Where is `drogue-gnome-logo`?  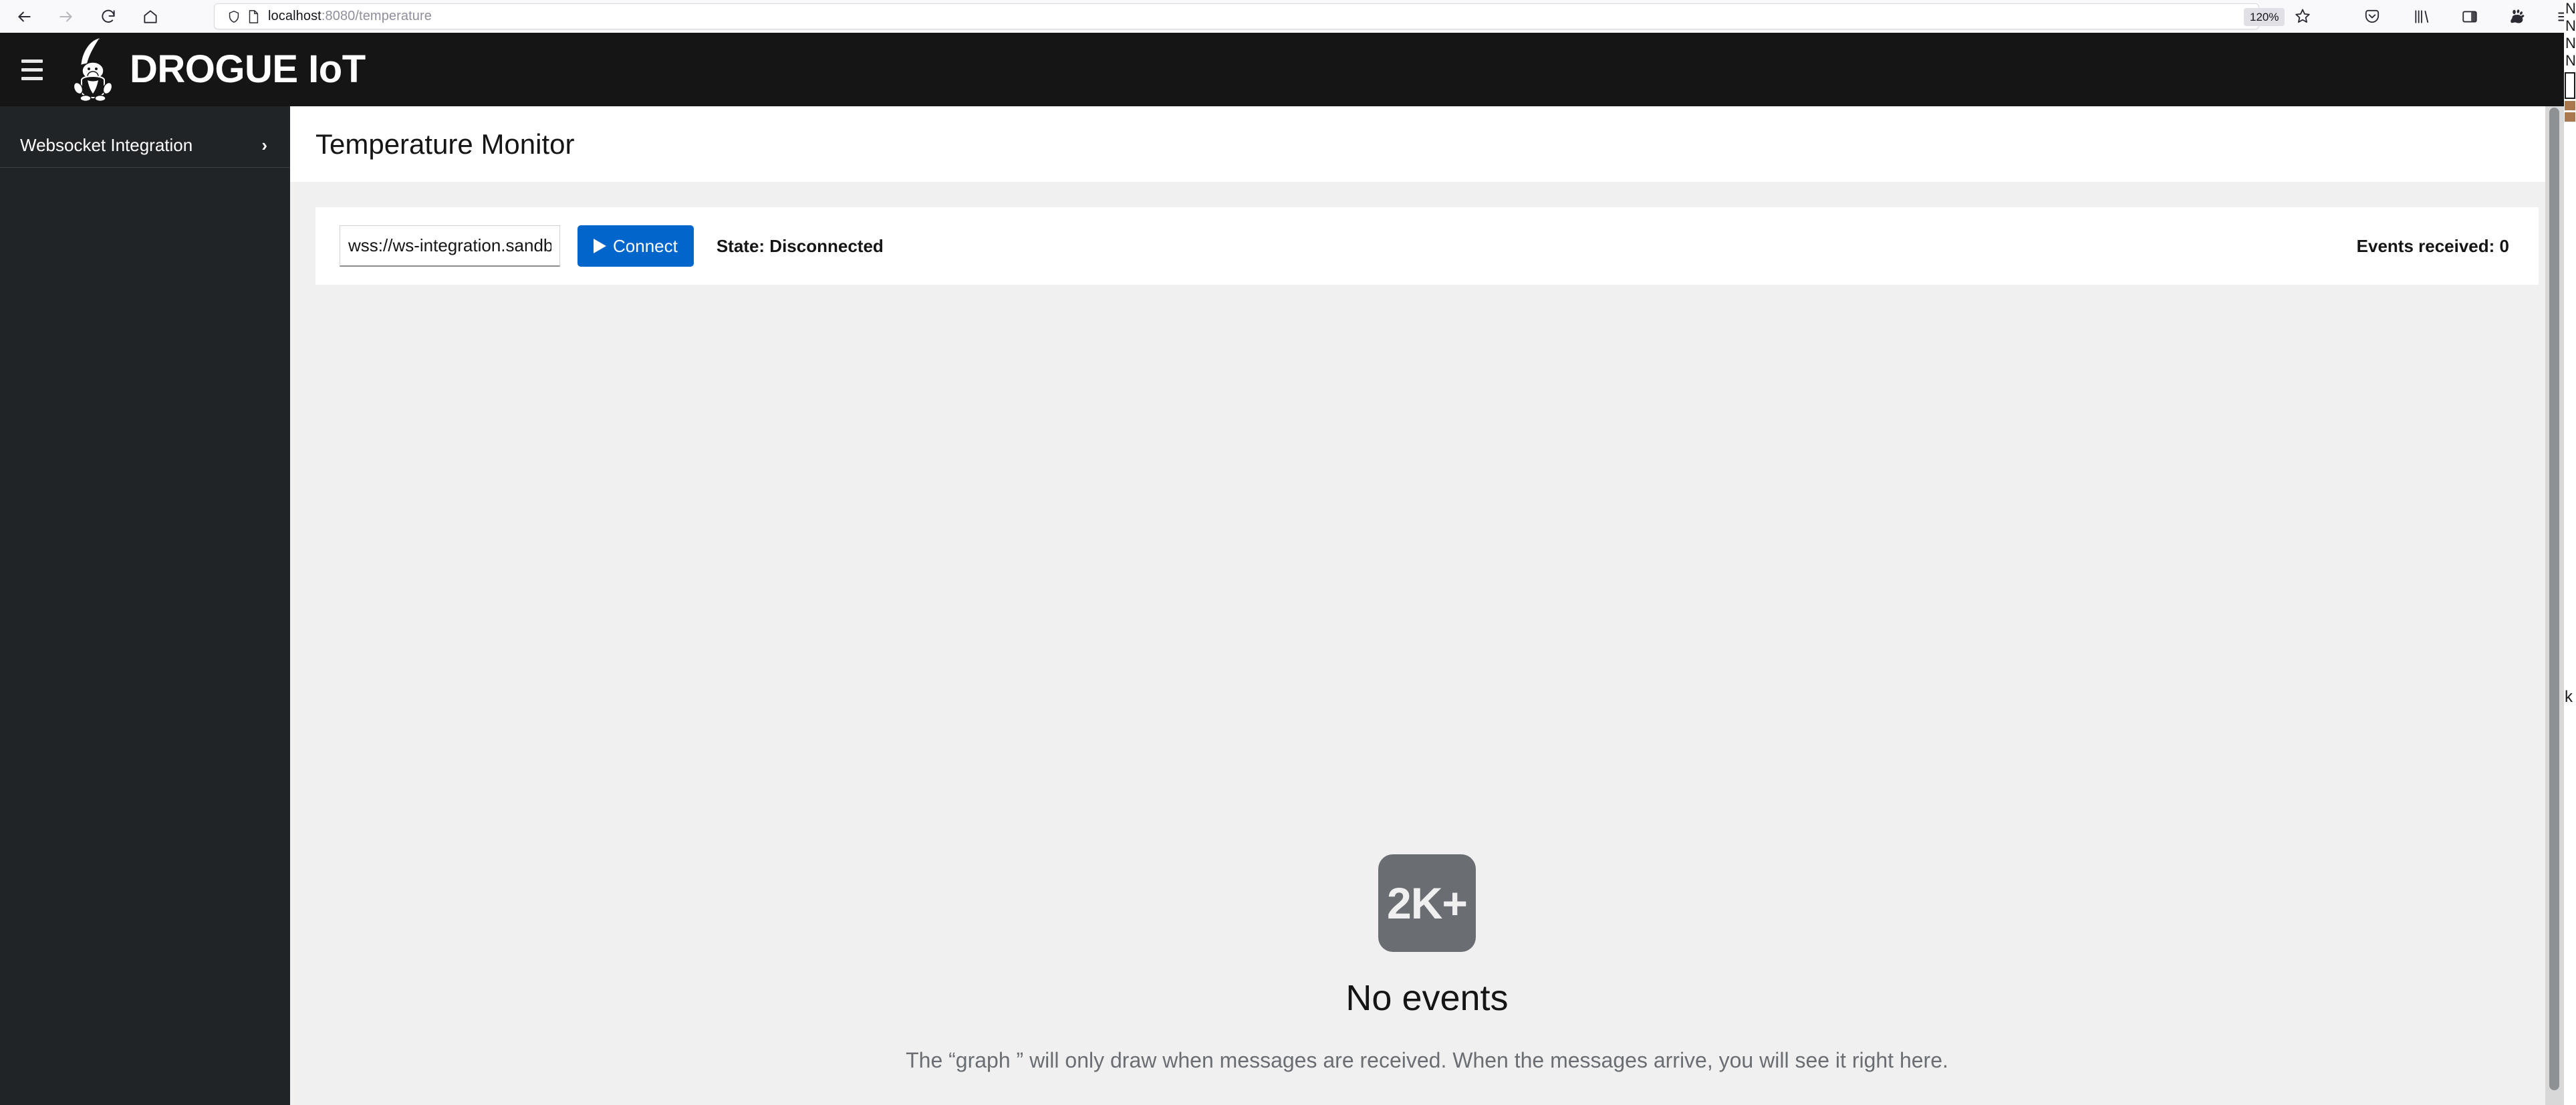
drogue-gnome-logo is located at coordinates (96, 69).